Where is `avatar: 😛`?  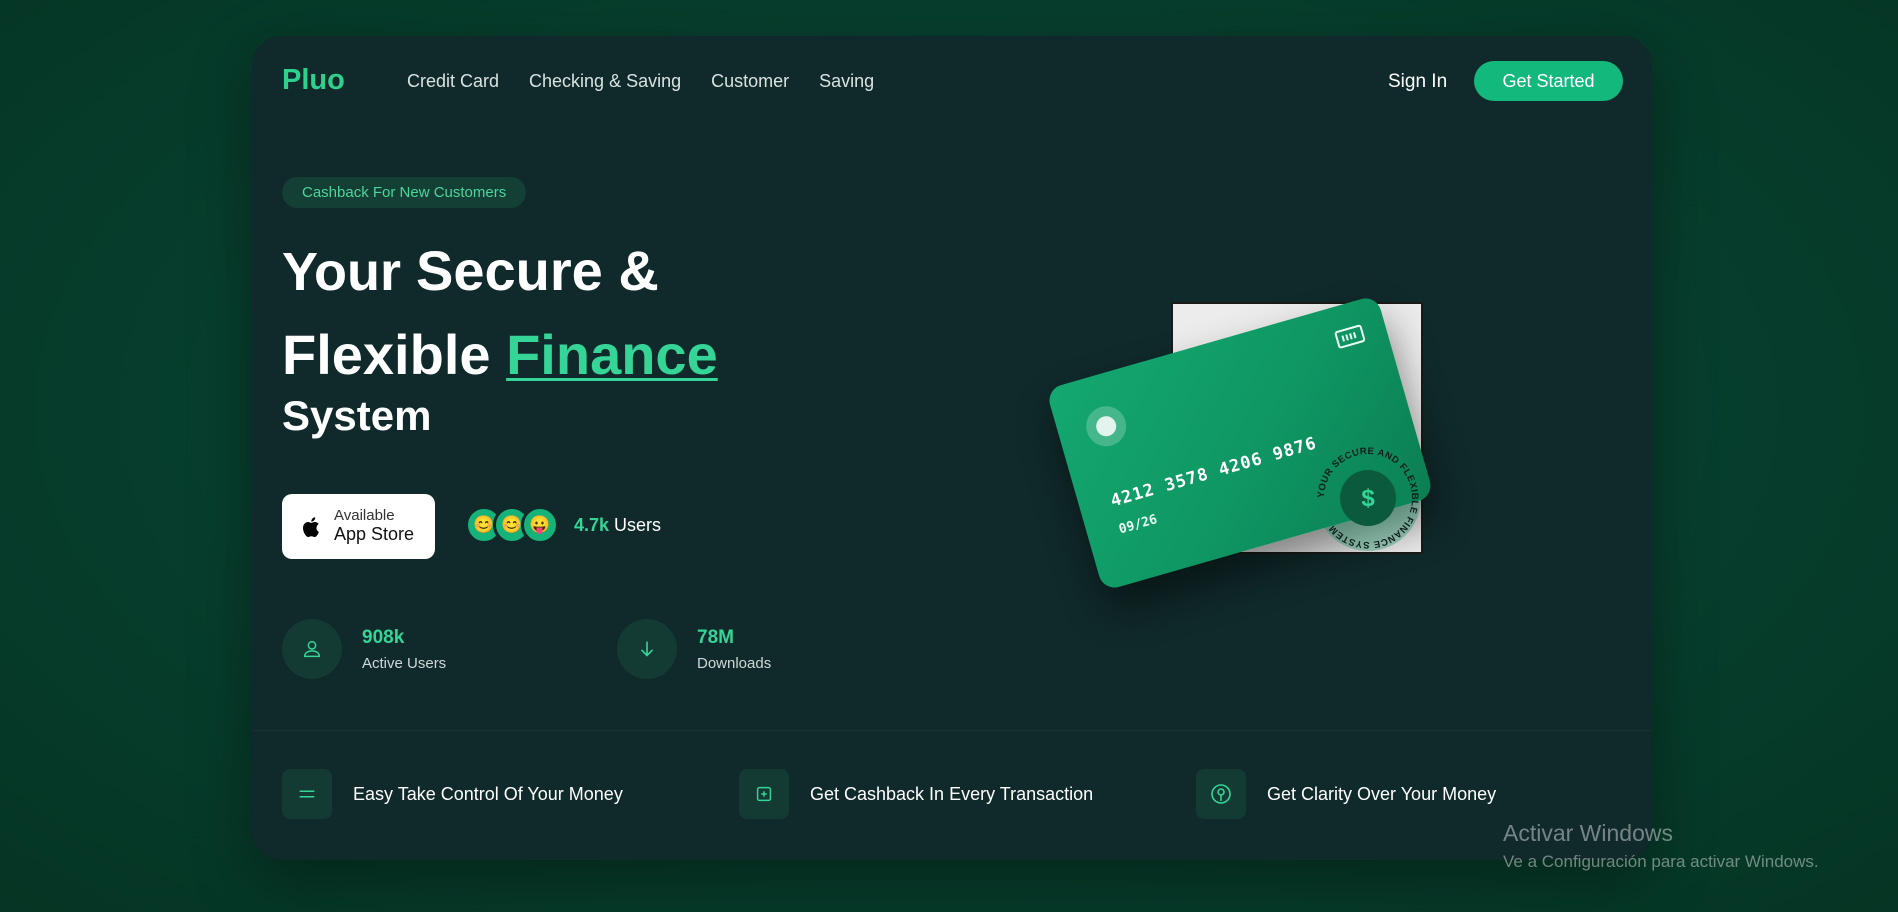
avatar: 😛 is located at coordinates (540, 525).